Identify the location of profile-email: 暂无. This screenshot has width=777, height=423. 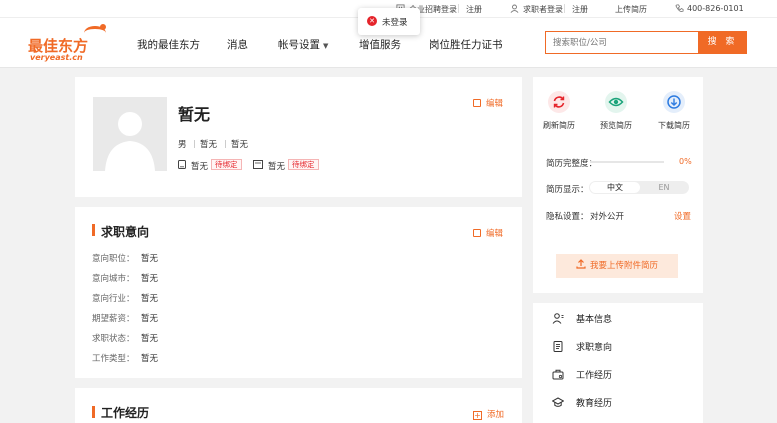
(277, 167).